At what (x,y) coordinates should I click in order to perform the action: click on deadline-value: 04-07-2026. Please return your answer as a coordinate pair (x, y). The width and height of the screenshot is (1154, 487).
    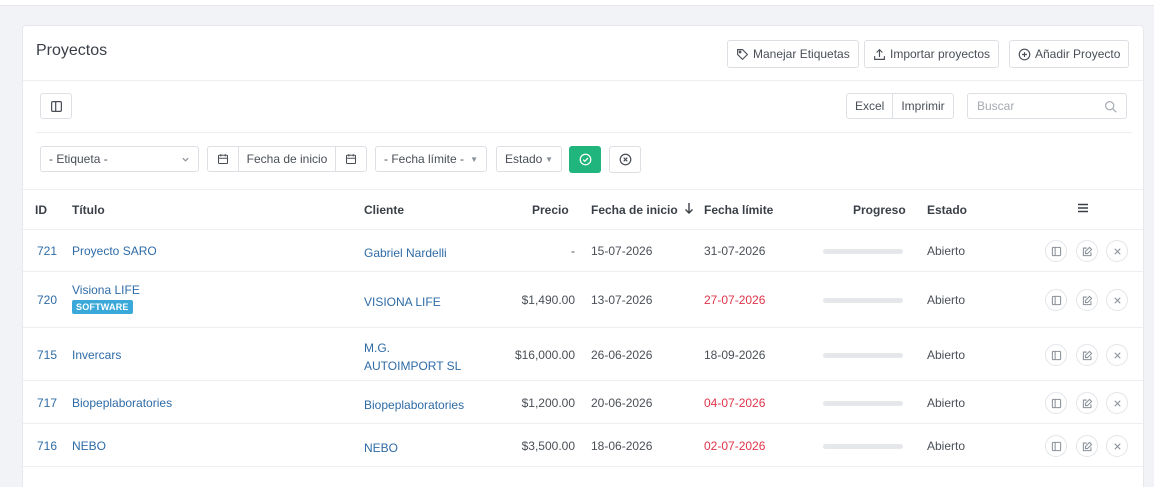
    Looking at the image, I should click on (735, 403).